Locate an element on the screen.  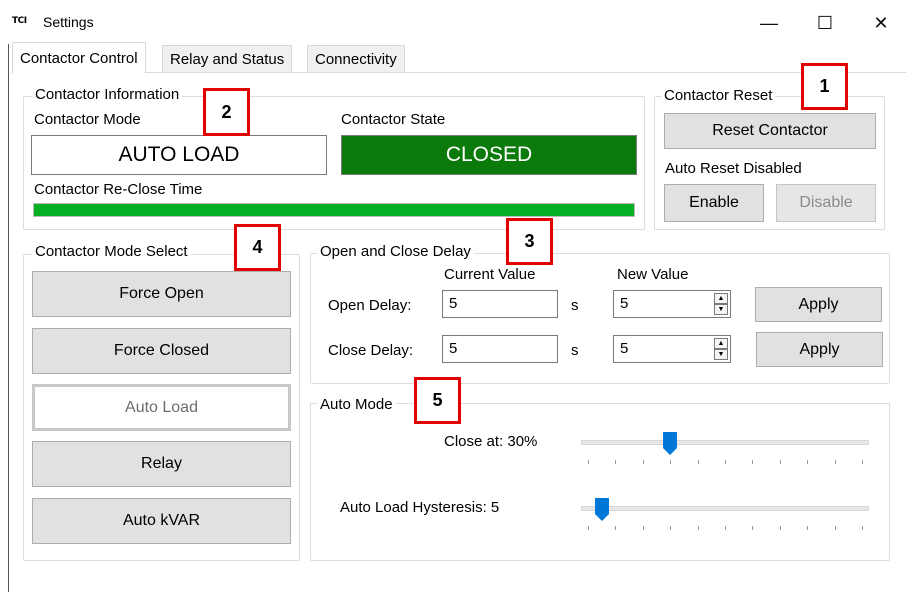
open-delay-unit: s is located at coordinates (575, 305).